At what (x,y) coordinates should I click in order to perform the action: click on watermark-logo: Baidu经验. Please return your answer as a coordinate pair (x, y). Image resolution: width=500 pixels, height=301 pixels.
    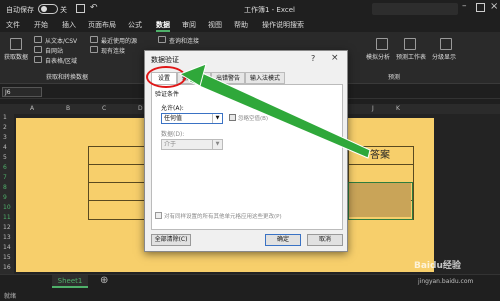
    Looking at the image, I should click on (437, 266).